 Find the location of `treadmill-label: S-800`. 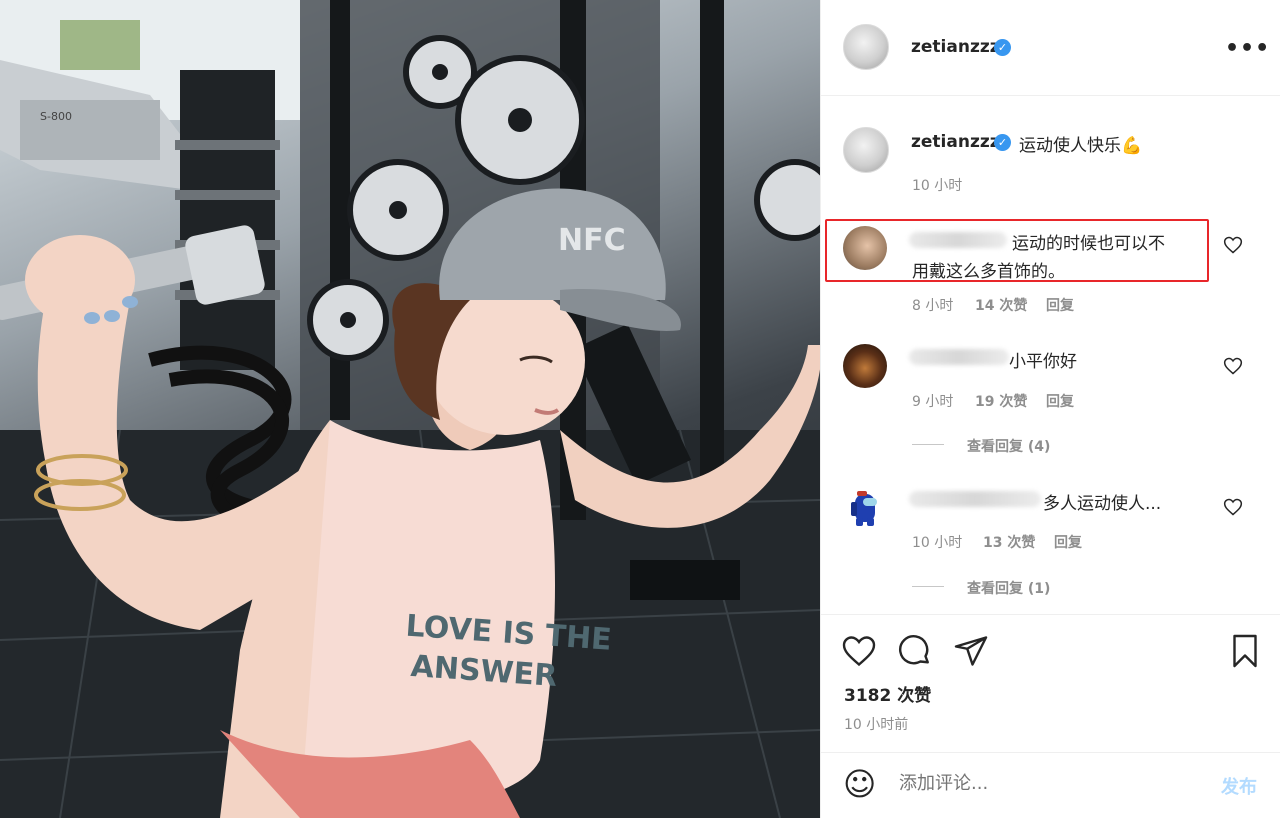

treadmill-label: S-800 is located at coordinates (56, 116).